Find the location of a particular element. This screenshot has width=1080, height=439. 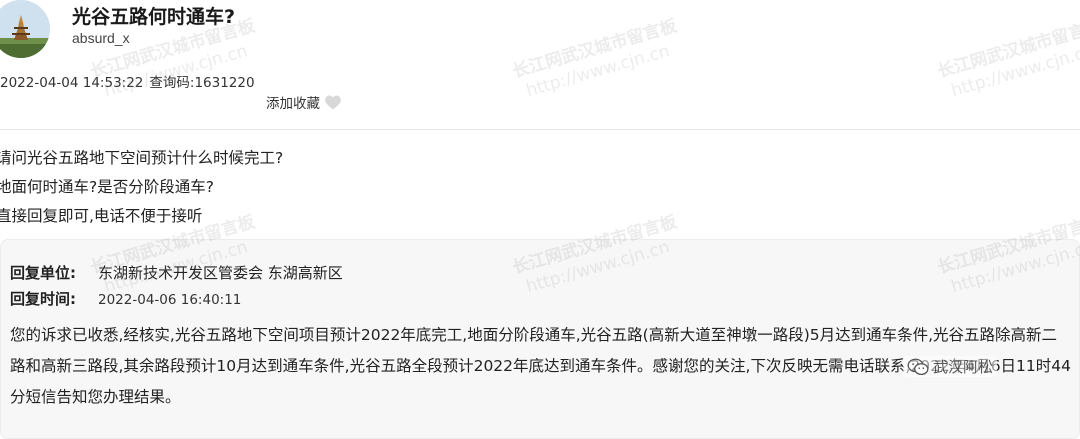

post-meta: 2022-04-04 14:53:22 查询码:1631220 is located at coordinates (127, 81).